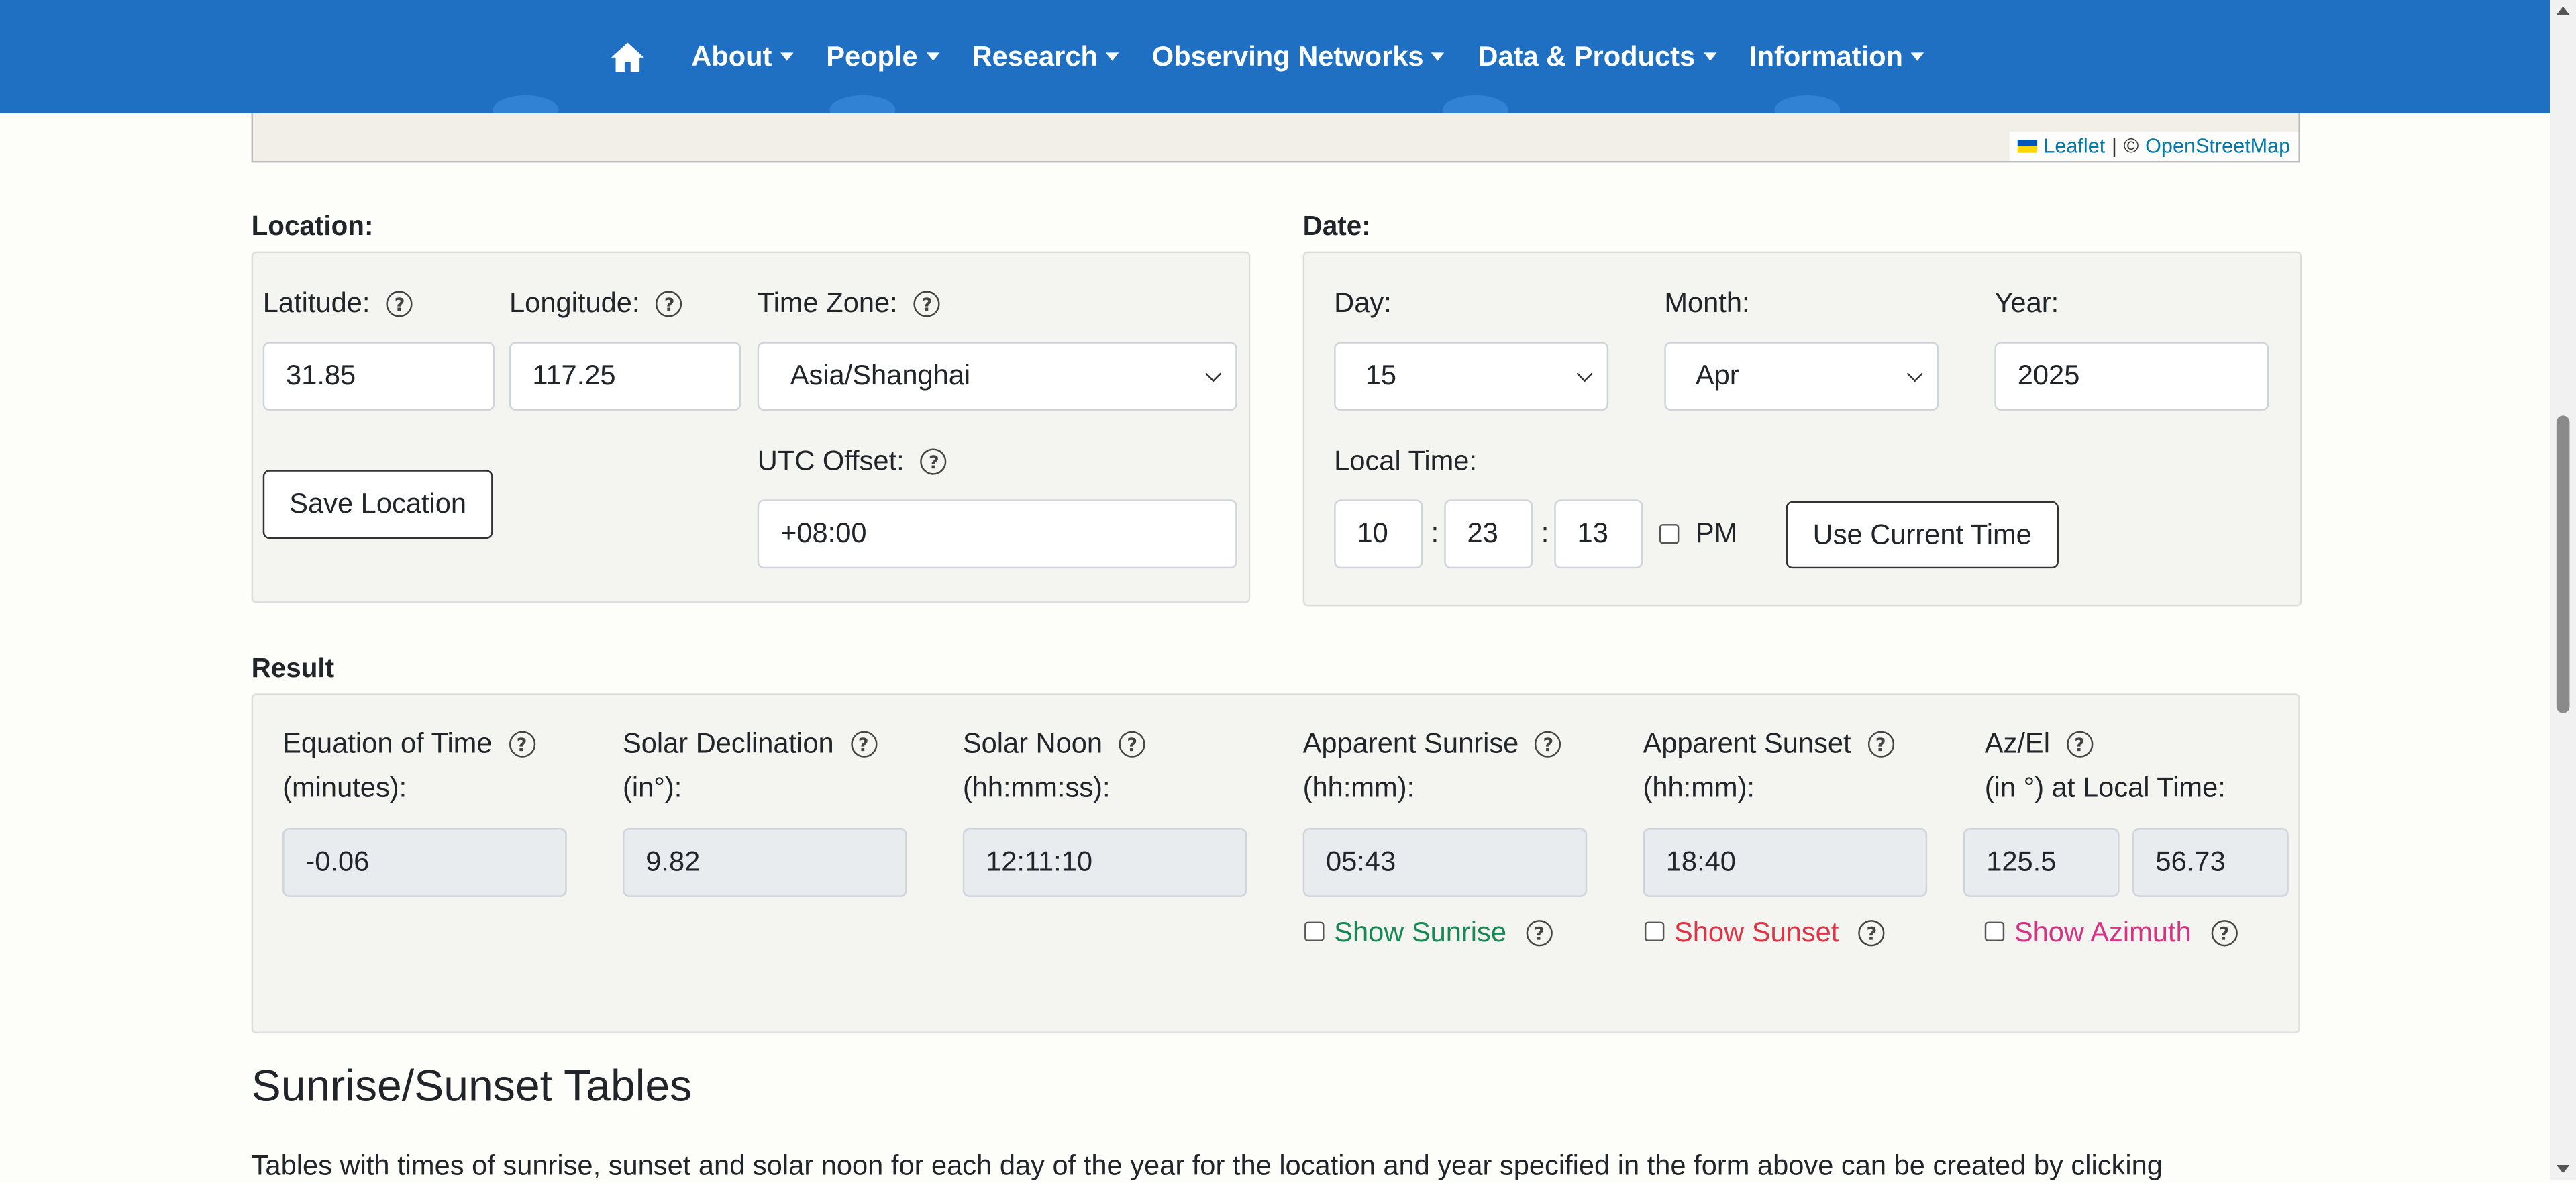  I want to click on day-value: 15, so click(1381, 375).